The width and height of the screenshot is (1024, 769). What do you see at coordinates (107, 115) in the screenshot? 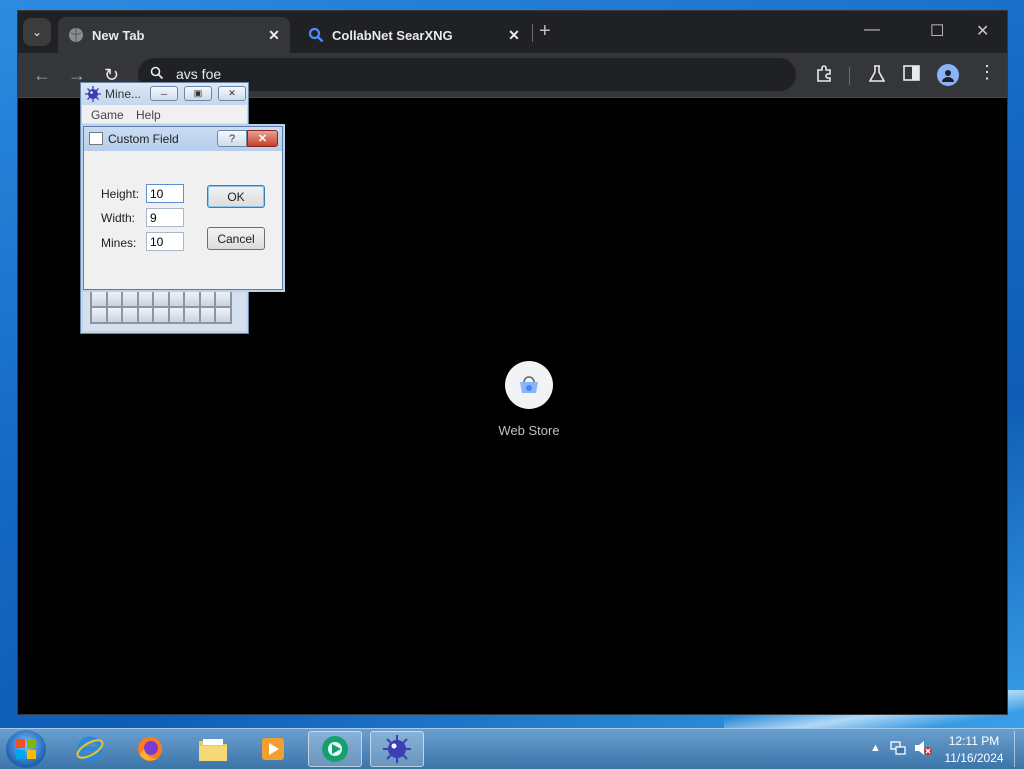
I see `menu-game: Game` at bounding box center [107, 115].